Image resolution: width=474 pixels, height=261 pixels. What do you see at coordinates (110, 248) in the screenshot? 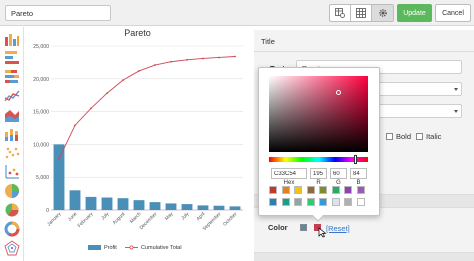
I see `legend-profit-label: Profit` at bounding box center [110, 248].